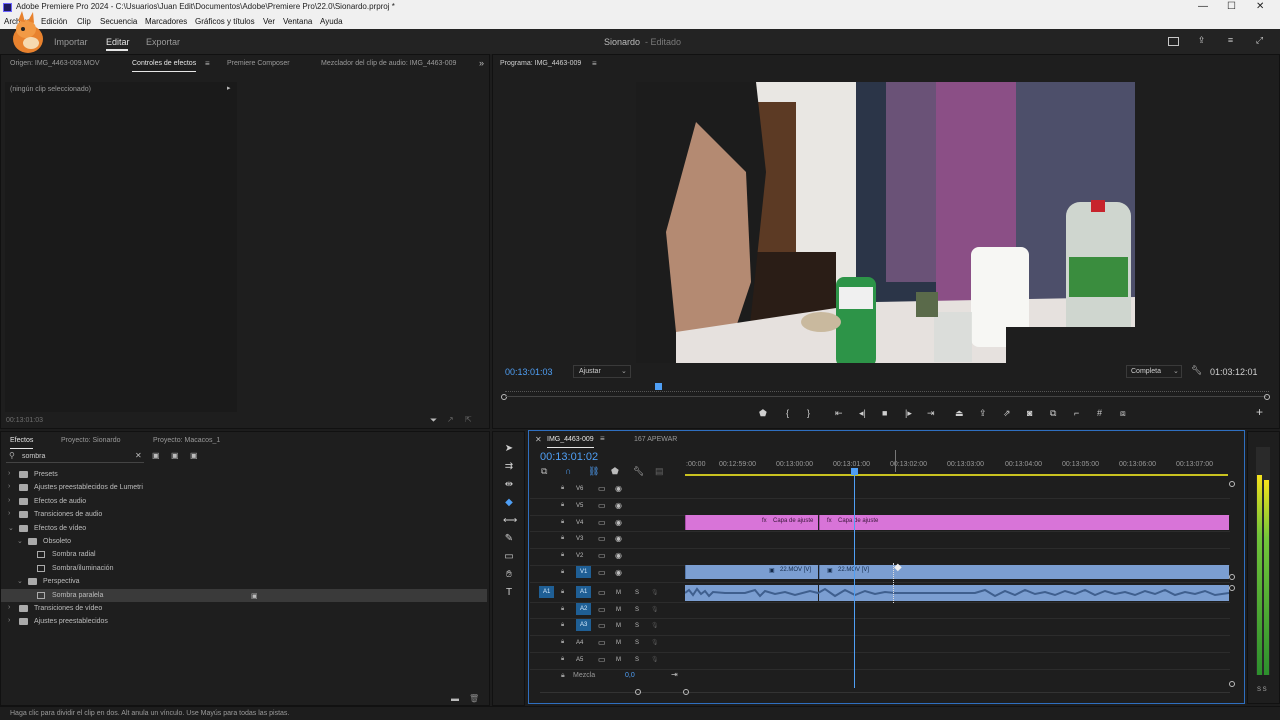 The width and height of the screenshot is (1280, 720). What do you see at coordinates (886, 396) in the screenshot?
I see `zoom-scrollbar` at bounding box center [886, 396].